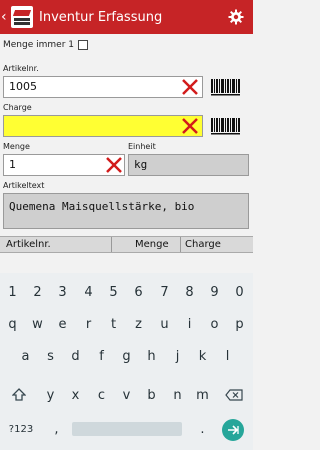 This screenshot has height=450, width=320. Describe the element at coordinates (5, 17) in the screenshot. I see `back-arrow-icon: ‹` at that location.